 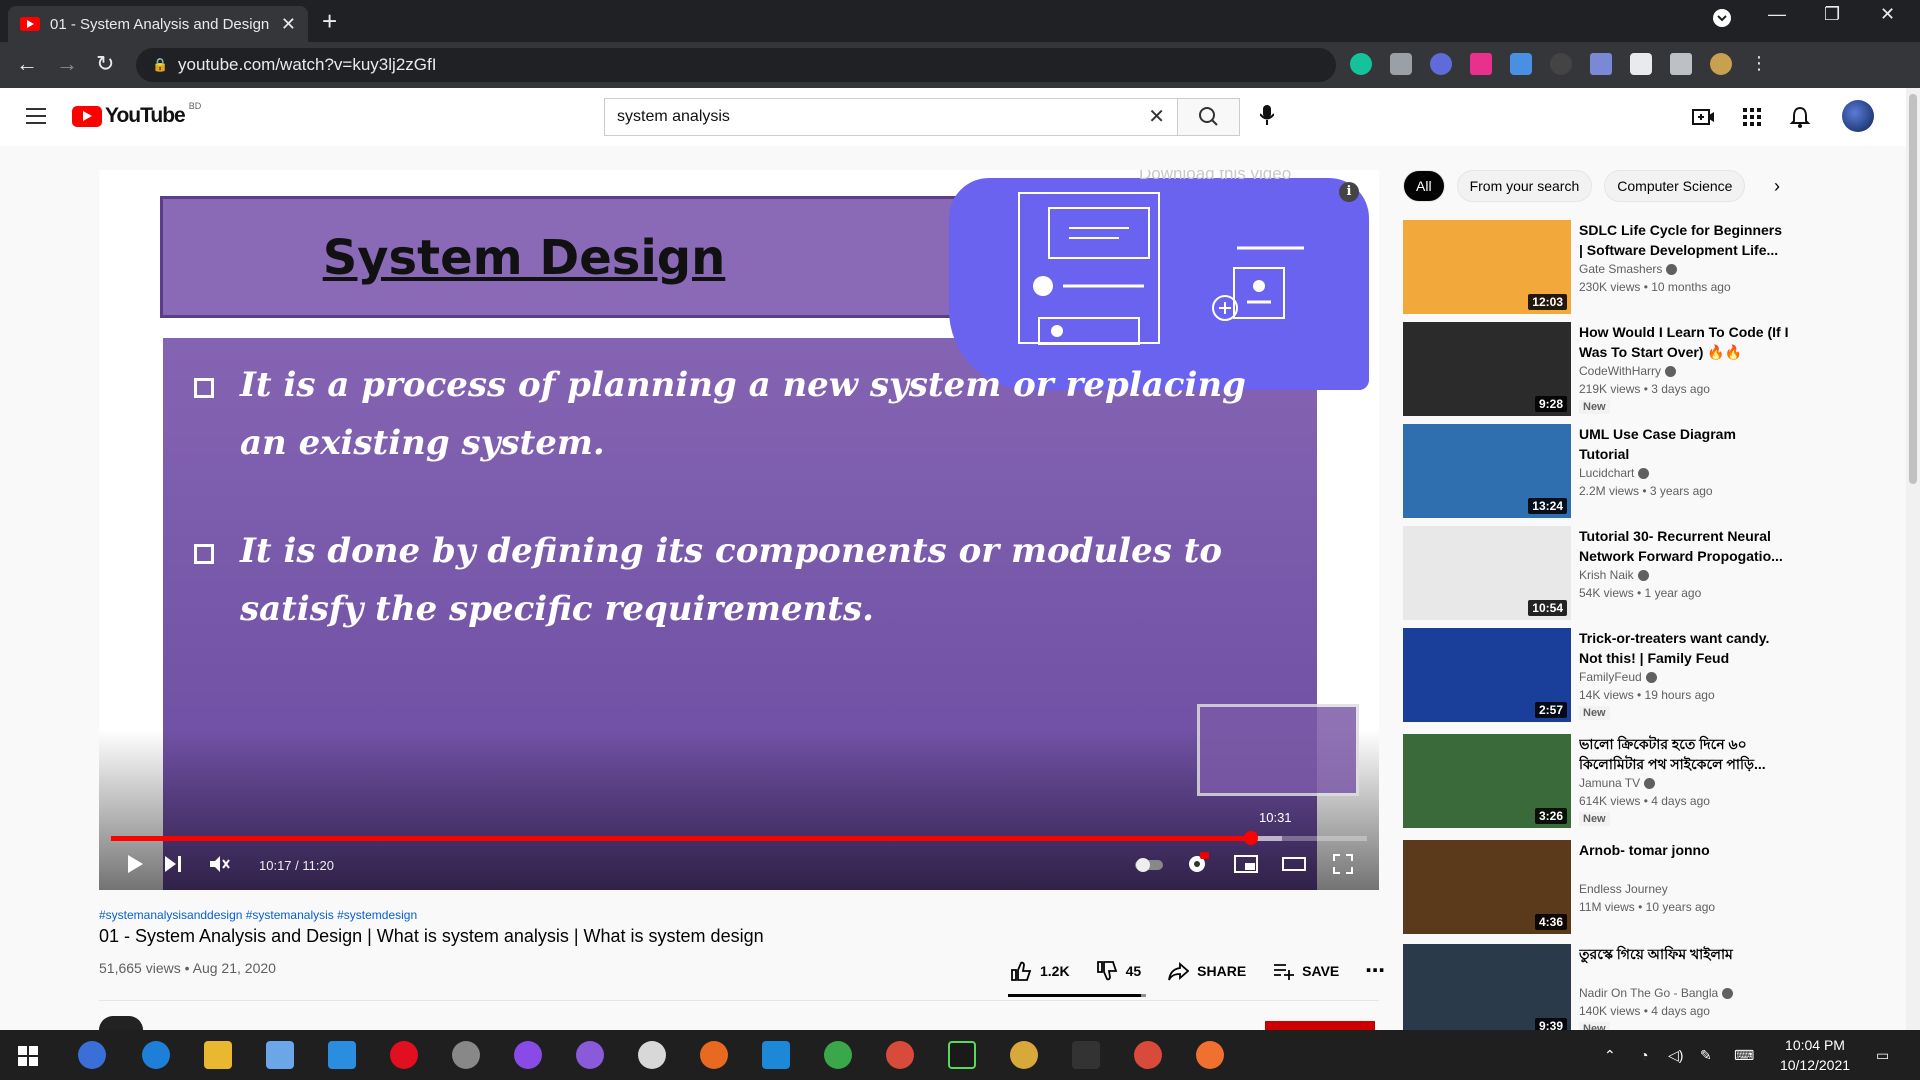 What do you see at coordinates (1215, 177) in the screenshot?
I see `download-video-overlay: Download this video` at bounding box center [1215, 177].